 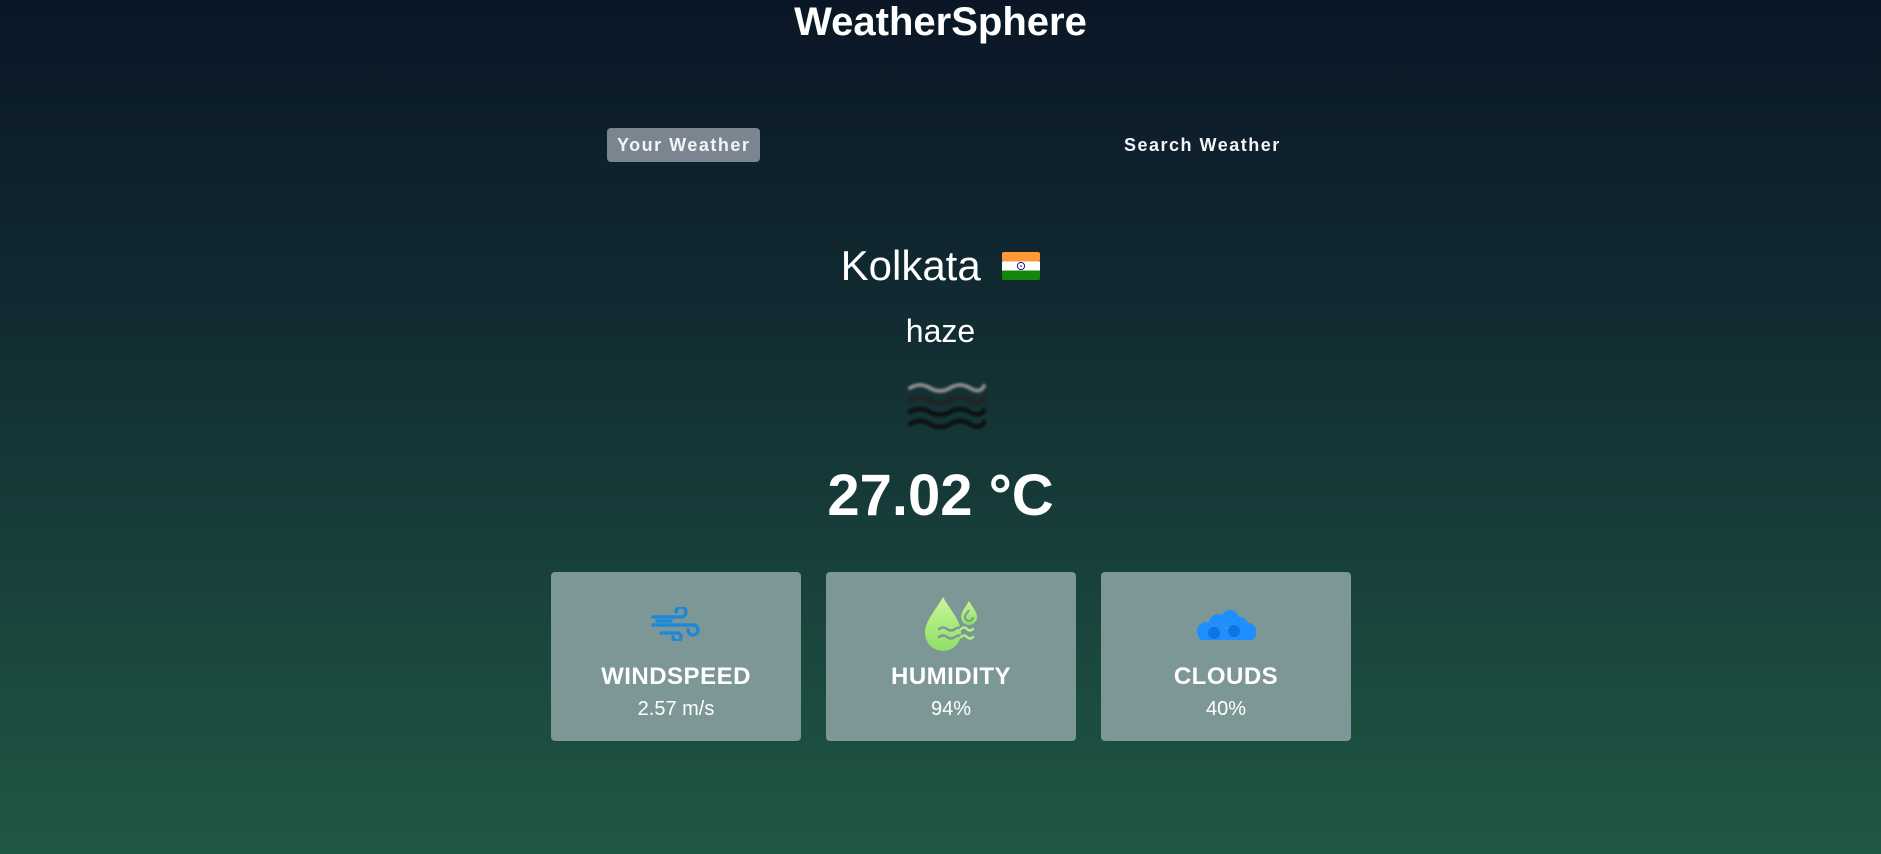 What do you see at coordinates (951, 624) in the screenshot?
I see `humidity-drops-icon` at bounding box center [951, 624].